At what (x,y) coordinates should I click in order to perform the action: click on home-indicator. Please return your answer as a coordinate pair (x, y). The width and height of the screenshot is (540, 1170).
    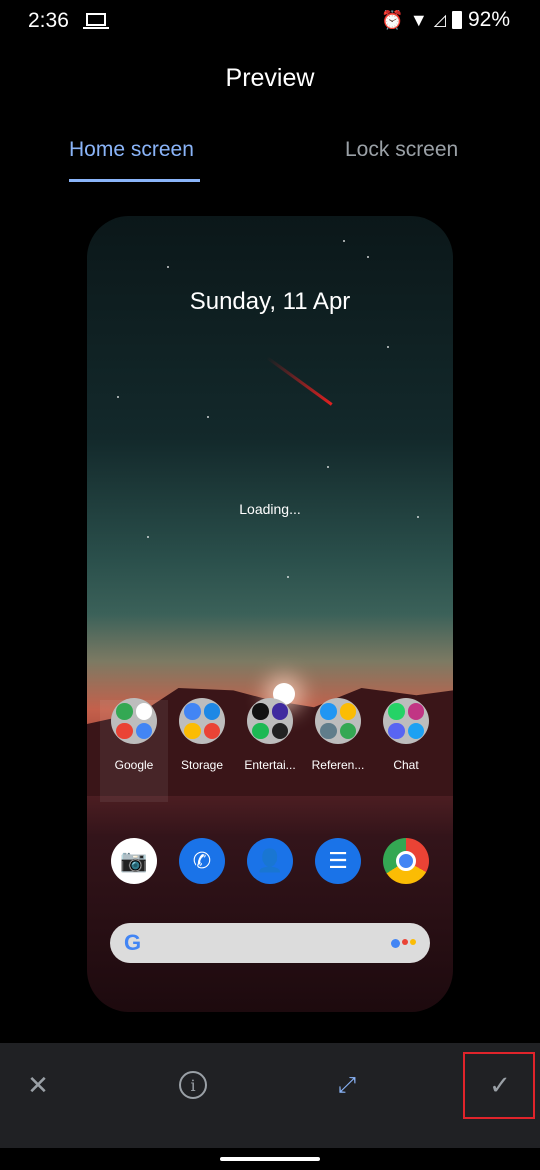
    Looking at the image, I should click on (270, 1159).